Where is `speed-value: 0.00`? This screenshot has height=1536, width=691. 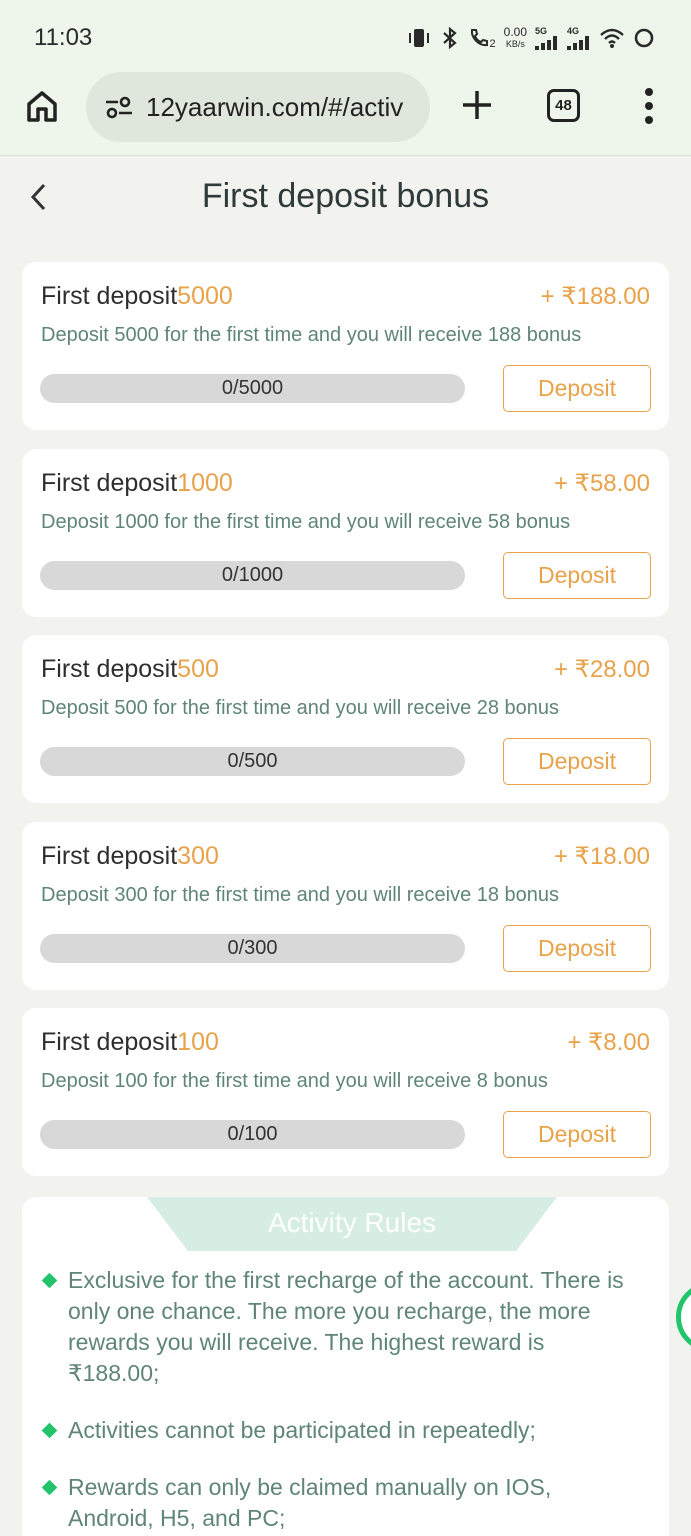
speed-value: 0.00 is located at coordinates (515, 32).